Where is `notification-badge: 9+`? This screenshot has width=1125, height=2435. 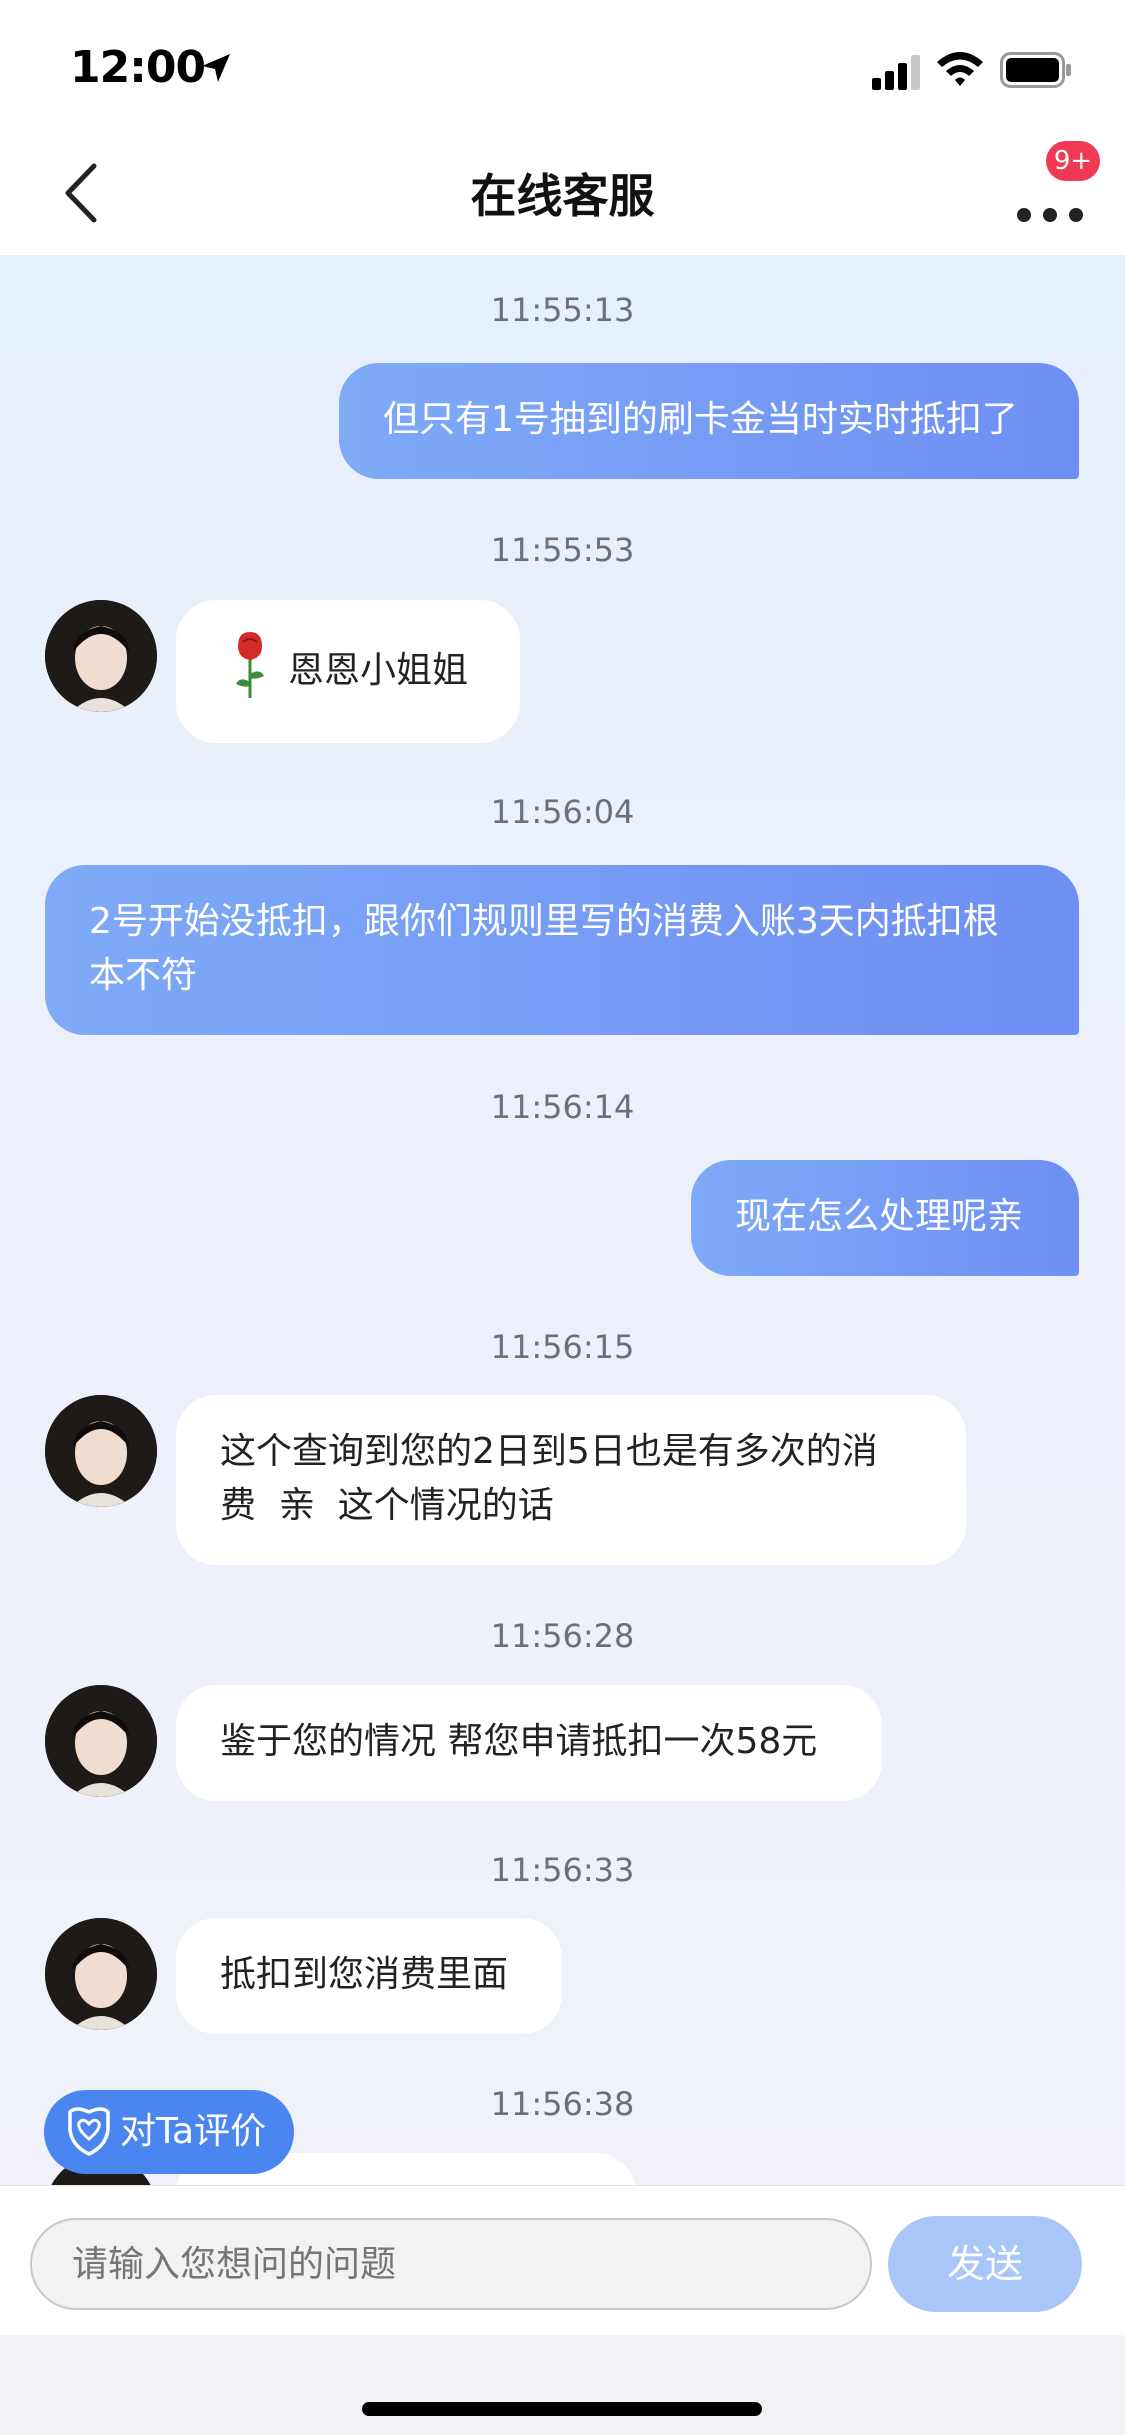 notification-badge: 9+ is located at coordinates (1073, 161).